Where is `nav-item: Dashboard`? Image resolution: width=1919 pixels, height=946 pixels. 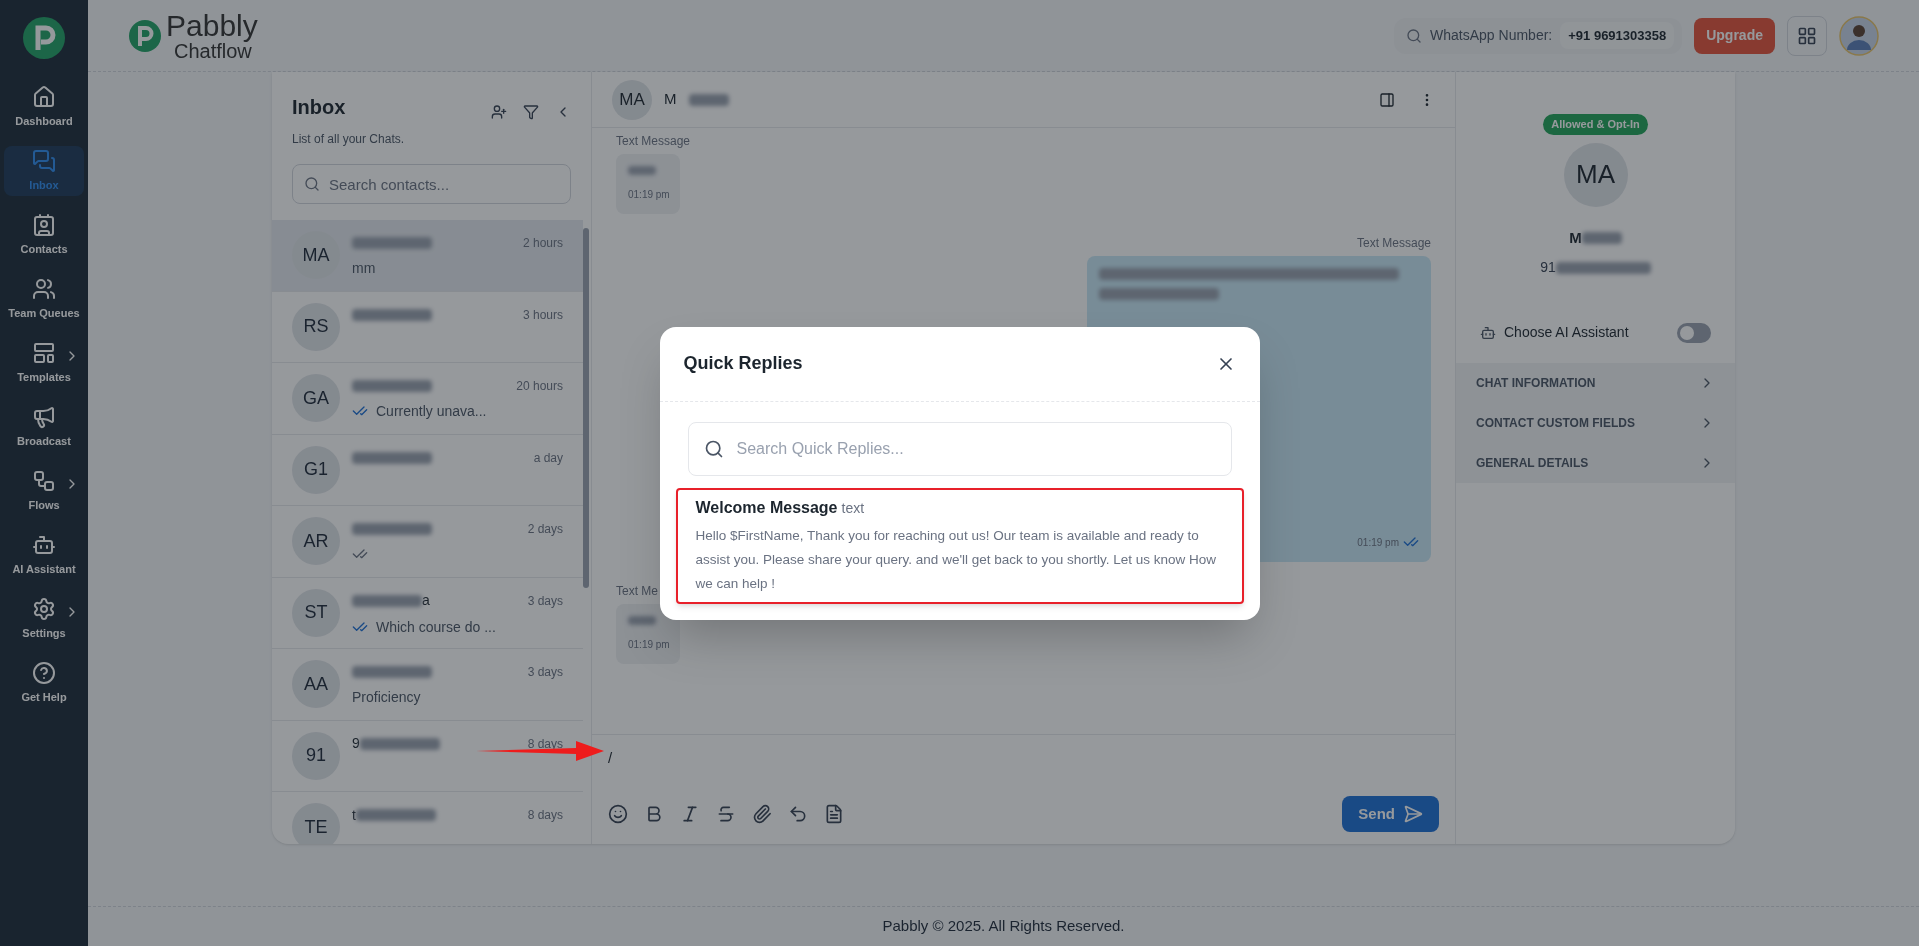 nav-item: Dashboard is located at coordinates (44, 107).